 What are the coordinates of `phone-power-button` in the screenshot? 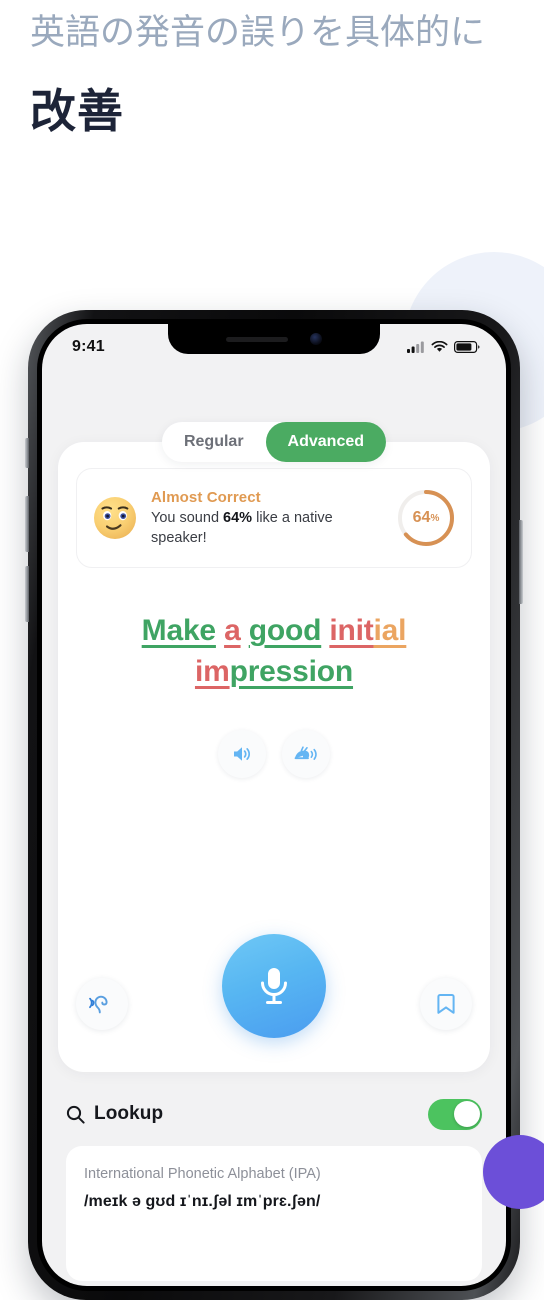 It's located at (521, 562).